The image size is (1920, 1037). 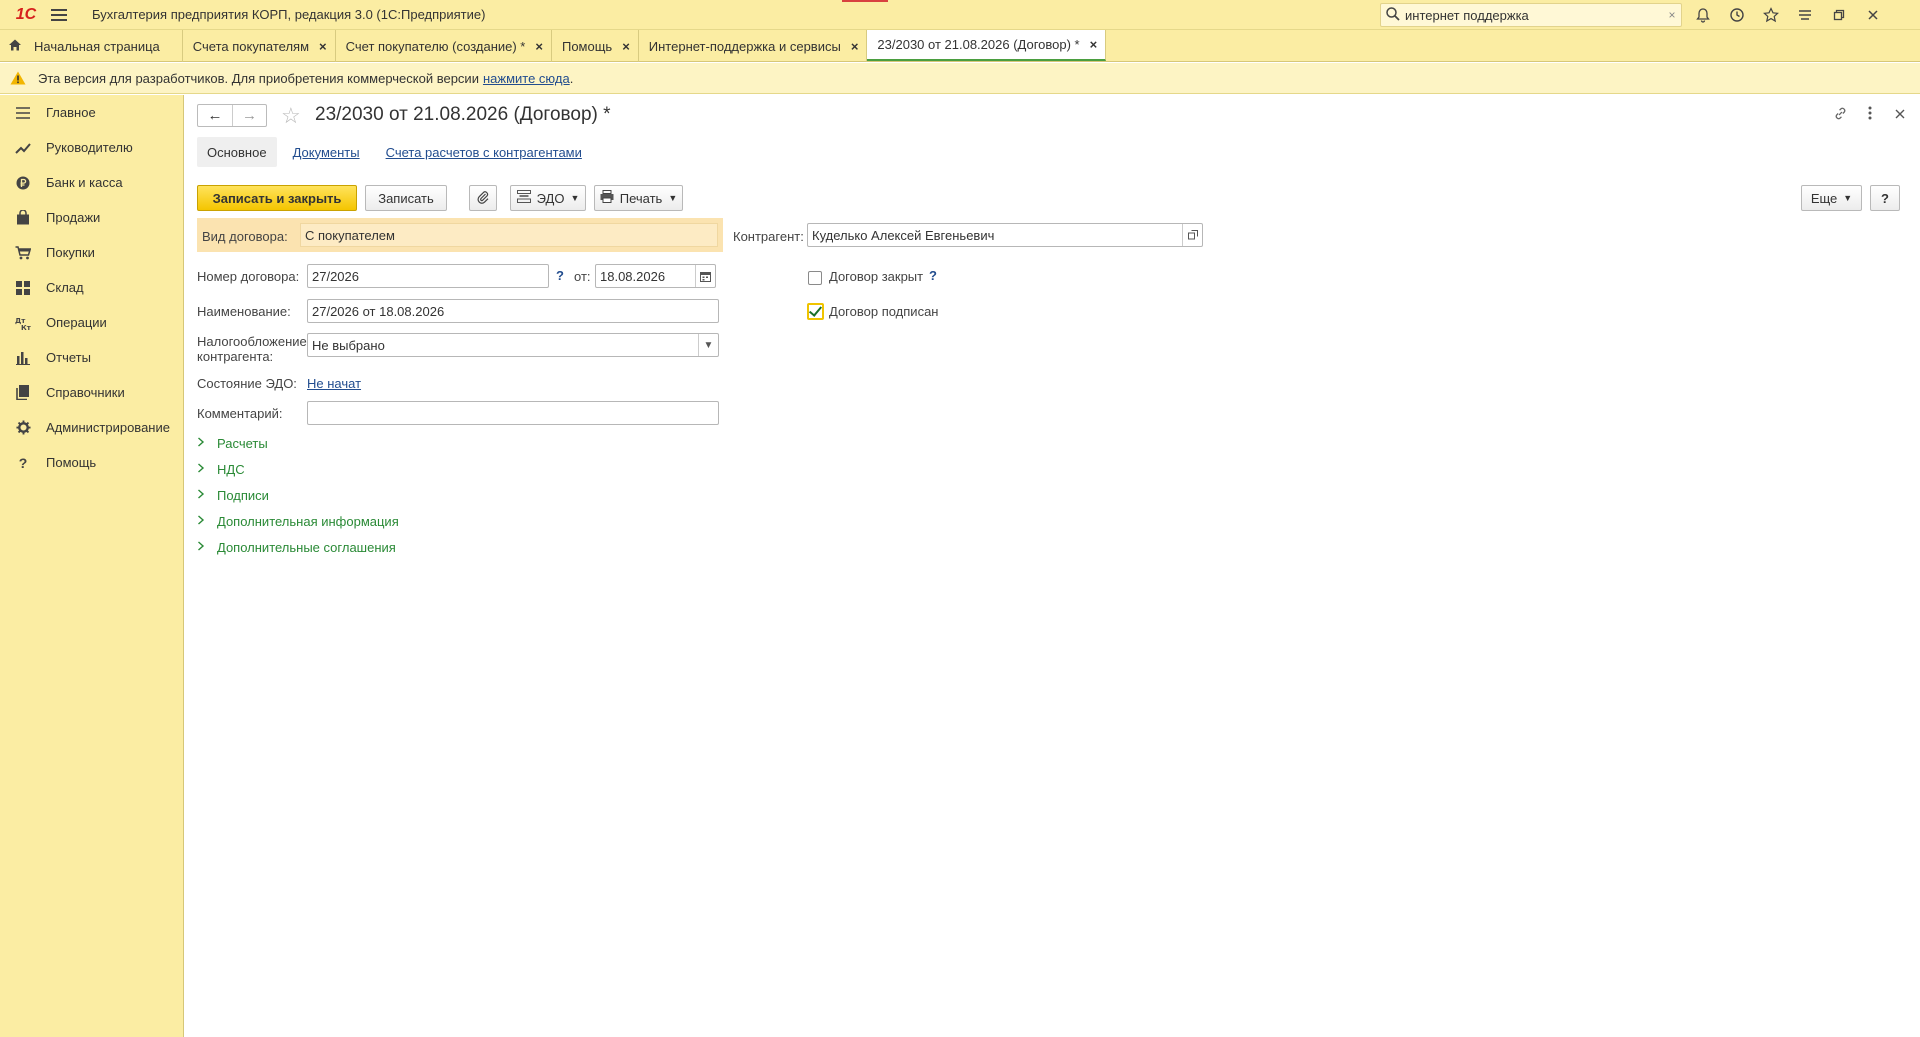 I want to click on contract-number-field: 27/2026, so click(x=428, y=276).